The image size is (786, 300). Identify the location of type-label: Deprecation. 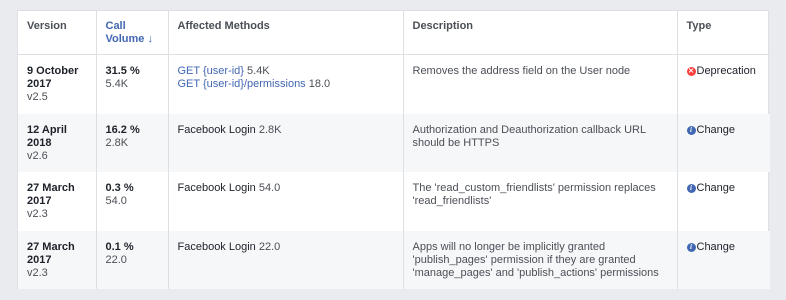
(726, 70).